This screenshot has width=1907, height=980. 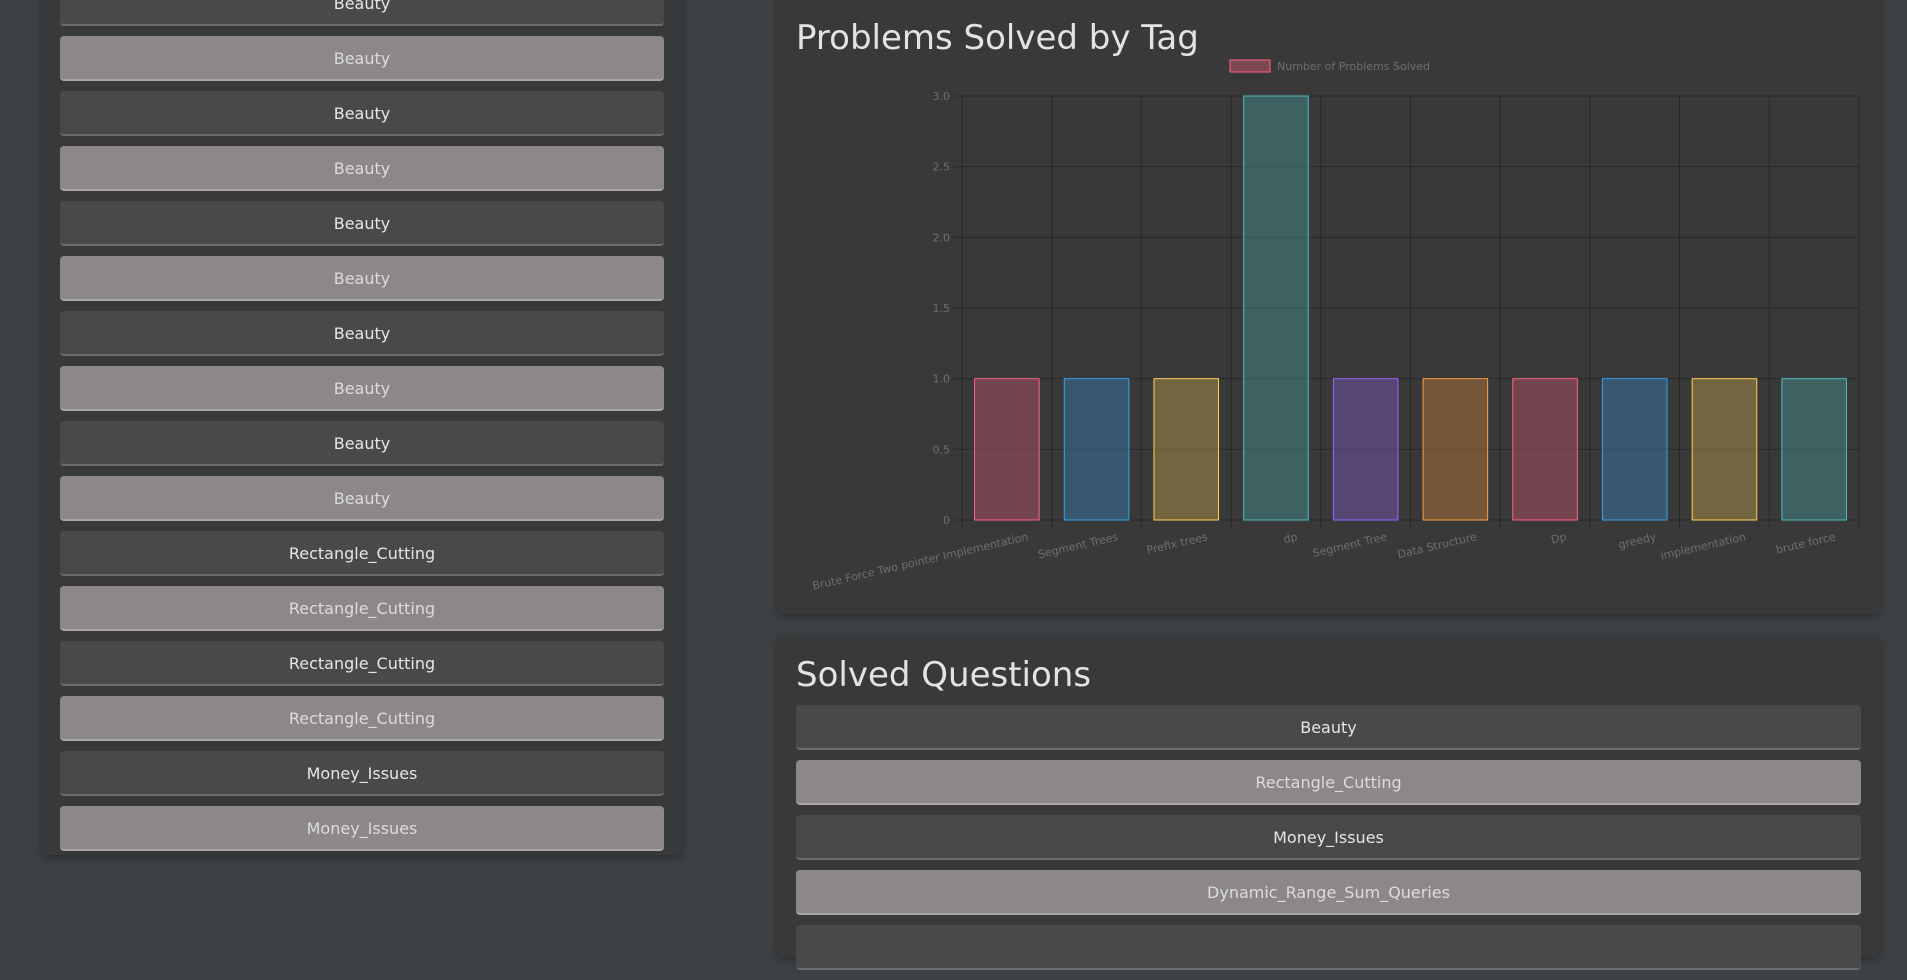 I want to click on x-tick-label: Dp, so click(x=1559, y=538).